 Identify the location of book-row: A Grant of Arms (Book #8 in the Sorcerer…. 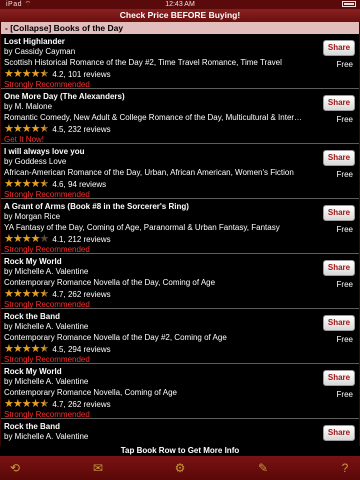
(180, 226).